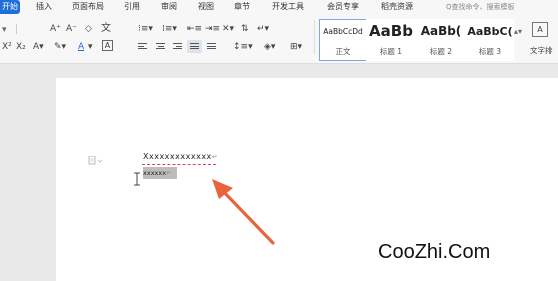 Image resolution: width=558 pixels, height=281 pixels. Describe the element at coordinates (343, 31) in the screenshot. I see `style-sample: AaBbCcDd` at that location.